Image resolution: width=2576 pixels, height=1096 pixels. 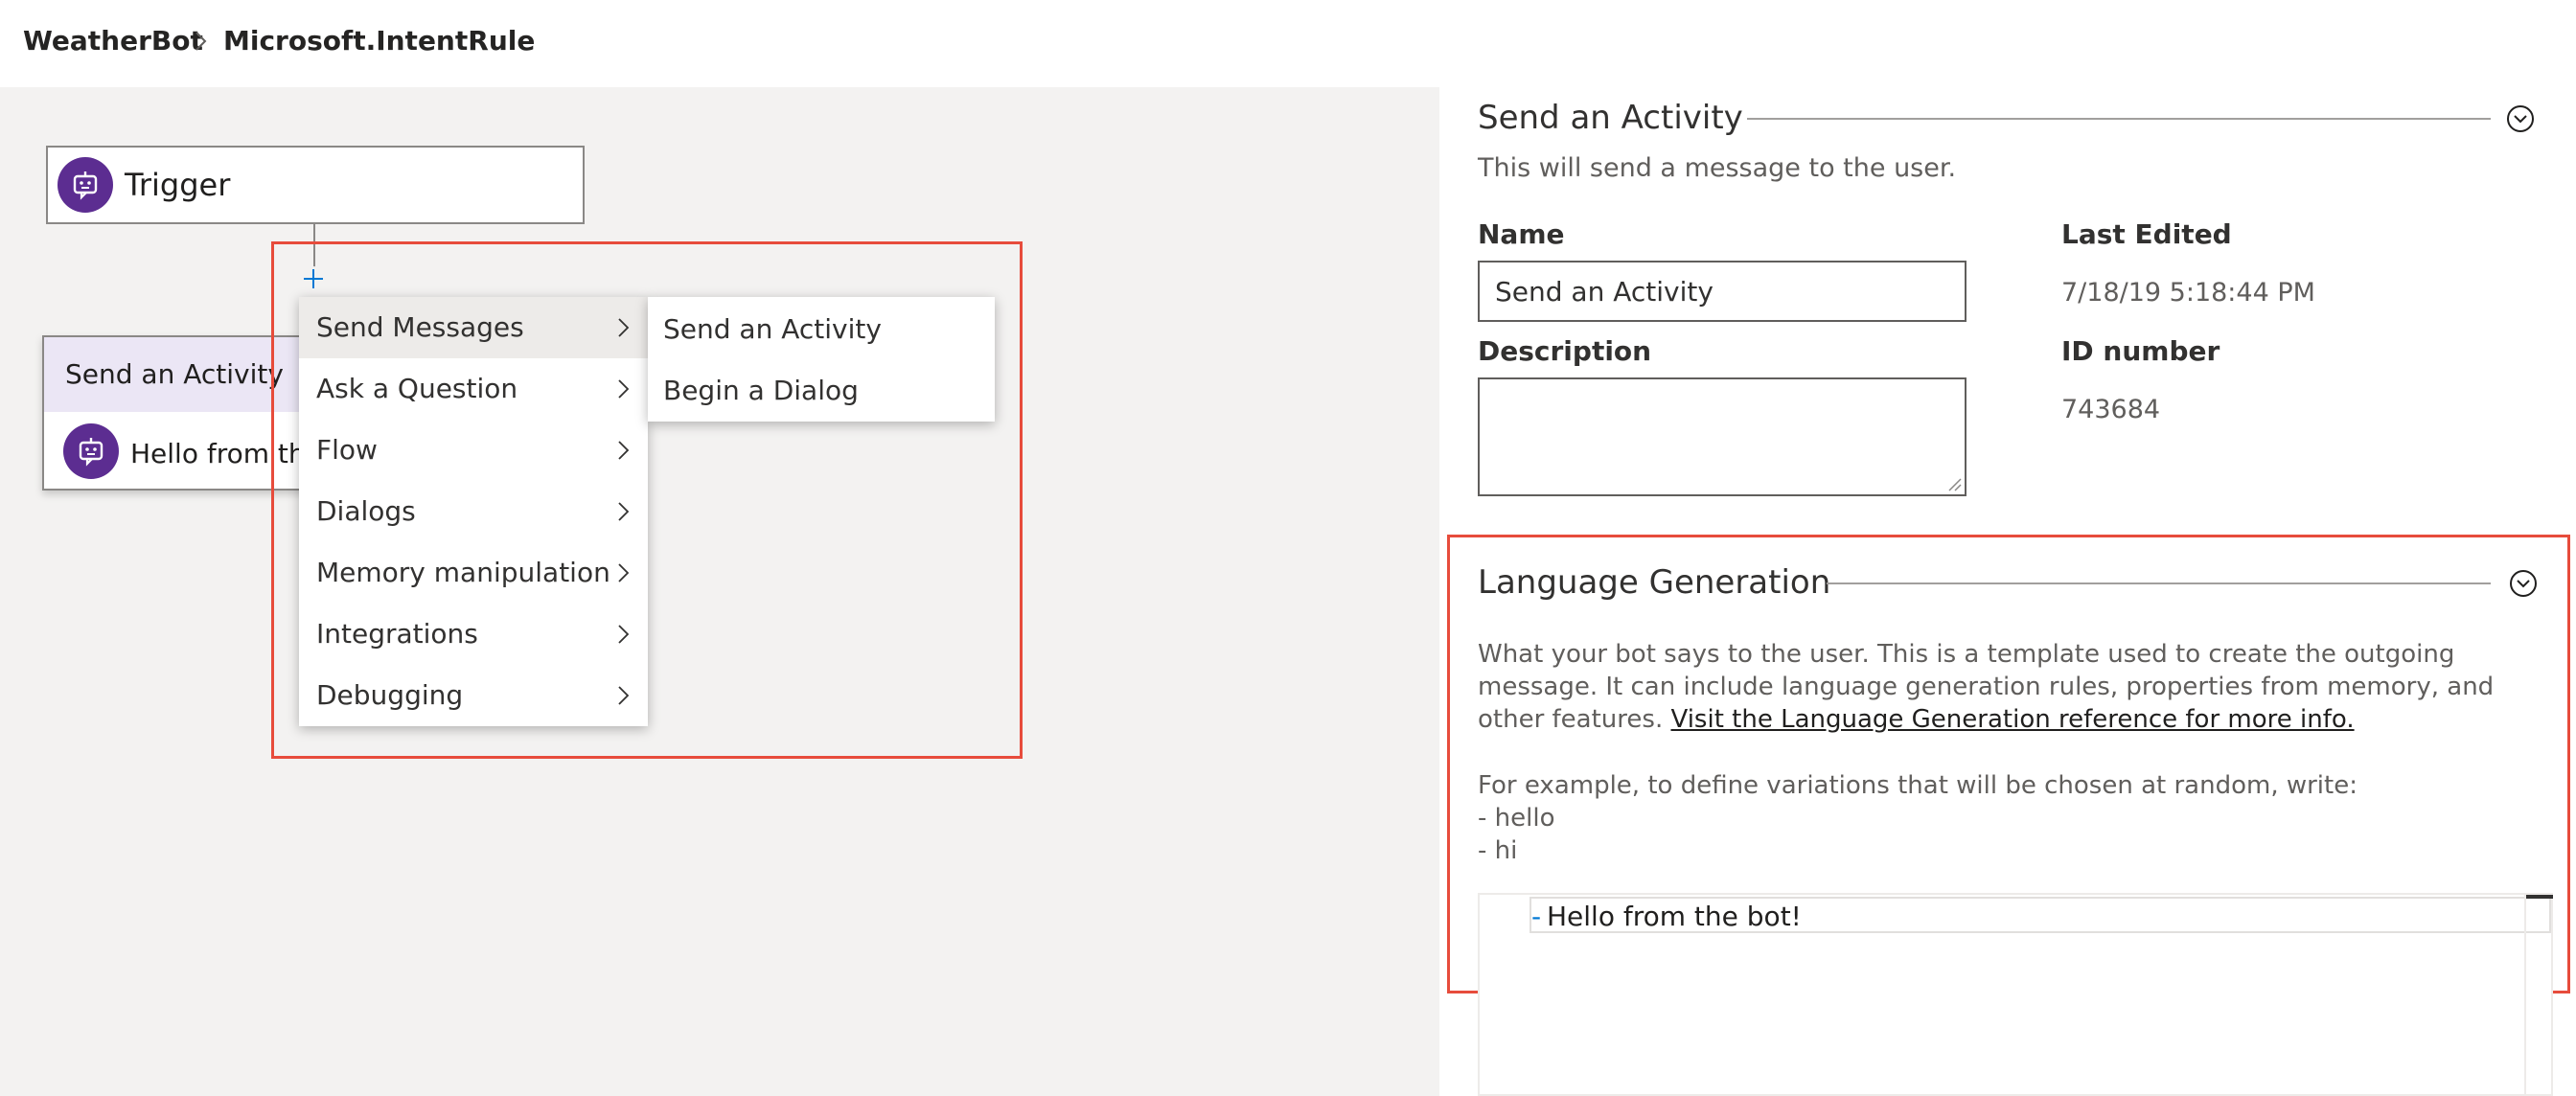 What do you see at coordinates (2146, 234) in the screenshot?
I see `last-edited-label: Last Edited` at bounding box center [2146, 234].